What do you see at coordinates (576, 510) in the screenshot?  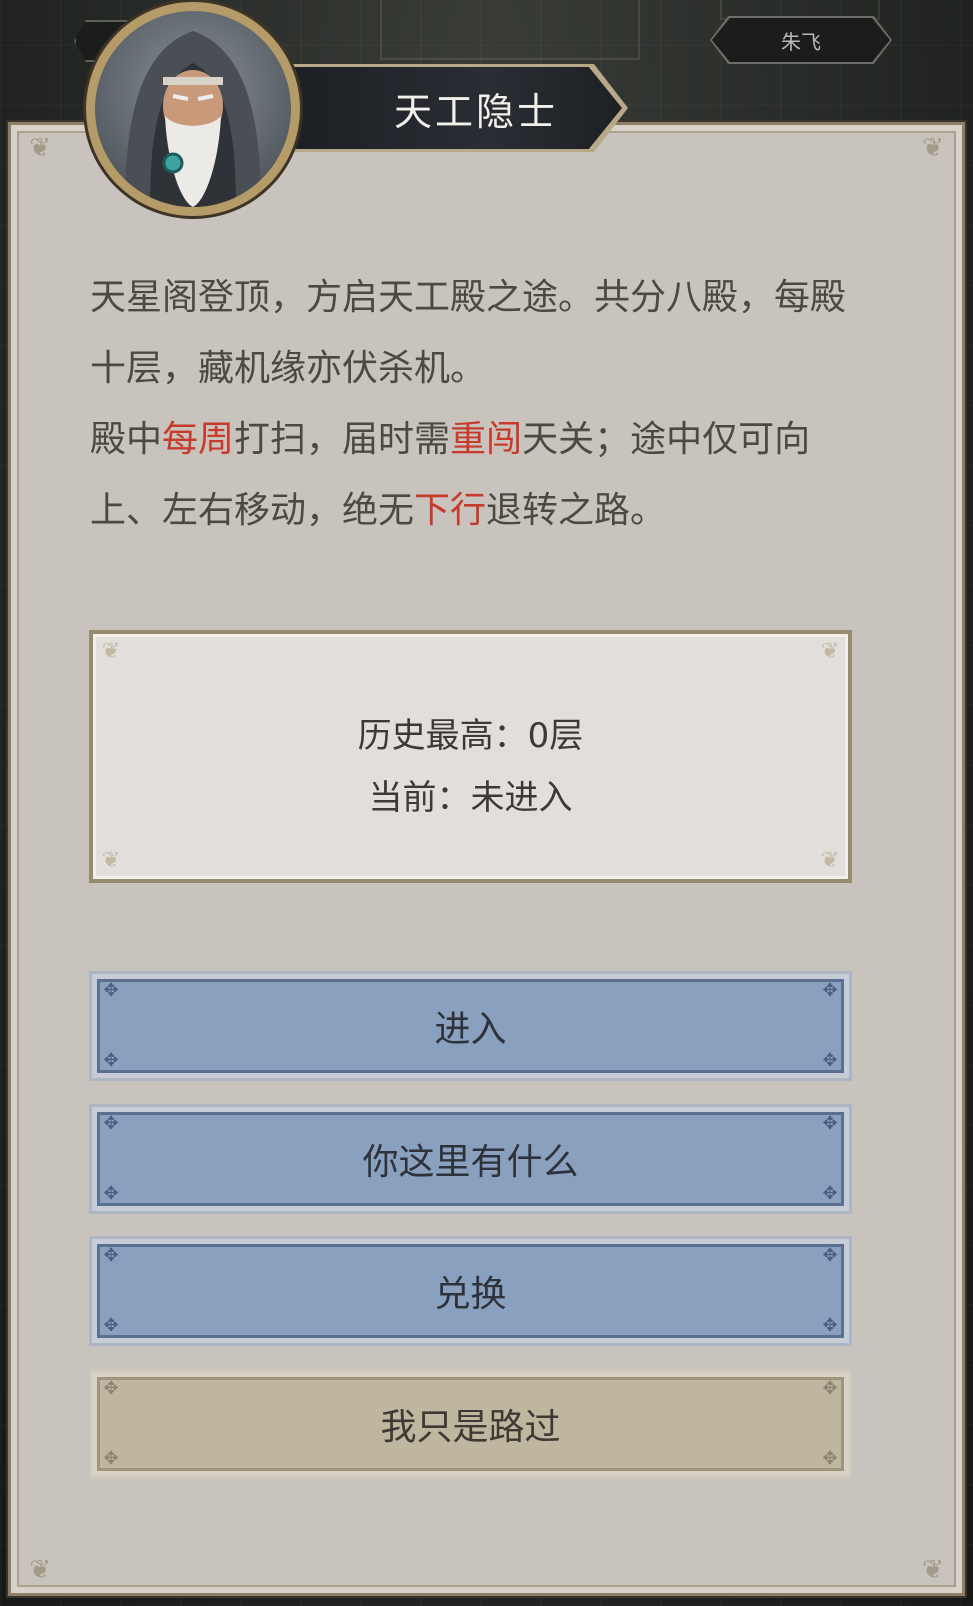 I see `description-text: 退转之路。` at bounding box center [576, 510].